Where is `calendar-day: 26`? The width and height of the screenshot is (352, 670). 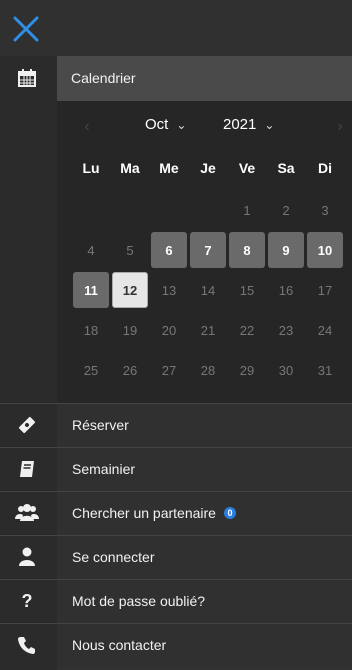 calendar-day: 26 is located at coordinates (130, 370).